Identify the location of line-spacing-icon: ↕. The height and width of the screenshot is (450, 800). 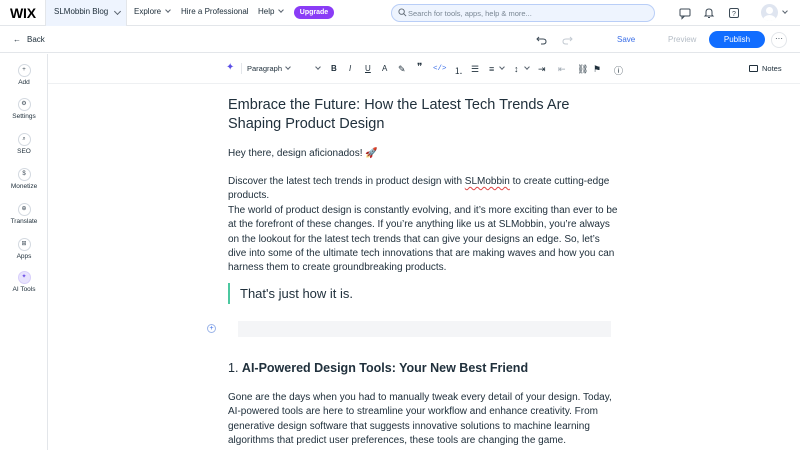
(516, 69).